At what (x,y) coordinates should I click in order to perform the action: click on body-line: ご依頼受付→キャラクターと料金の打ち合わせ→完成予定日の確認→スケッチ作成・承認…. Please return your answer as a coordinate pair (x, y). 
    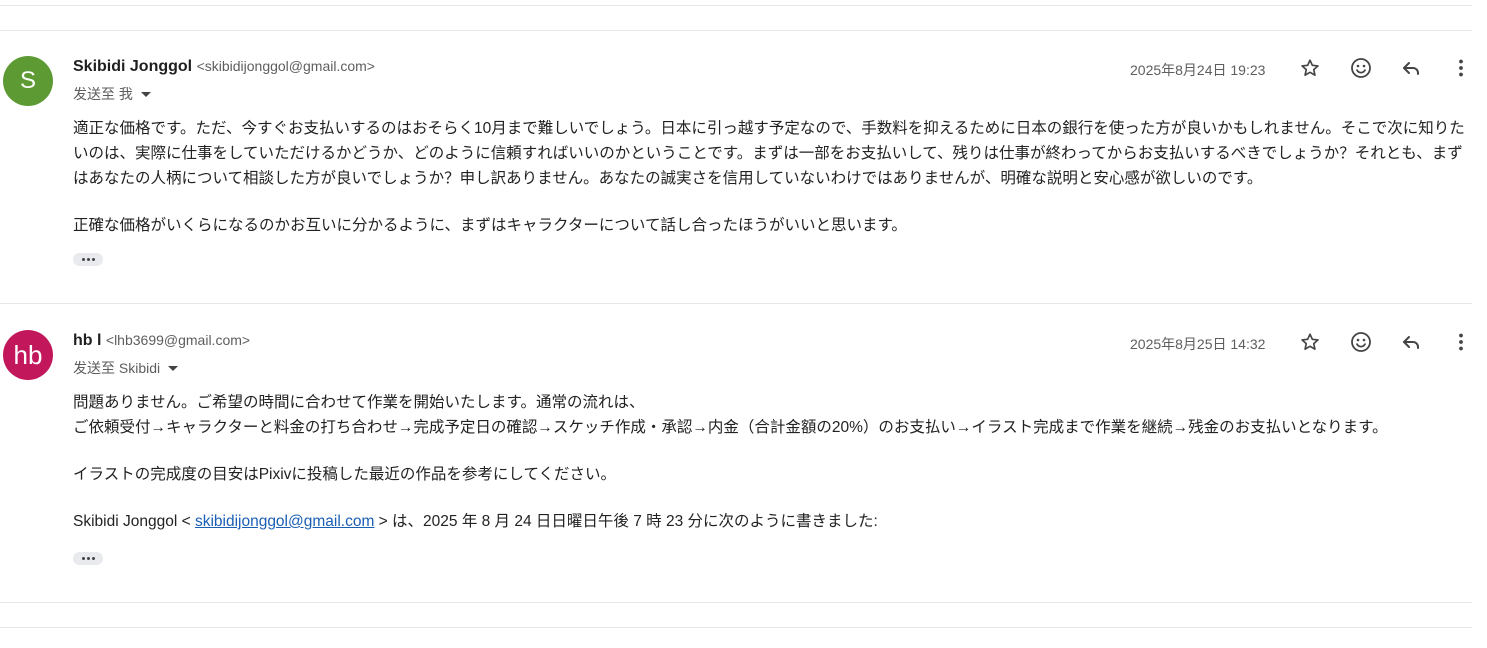
    Looking at the image, I should click on (730, 427).